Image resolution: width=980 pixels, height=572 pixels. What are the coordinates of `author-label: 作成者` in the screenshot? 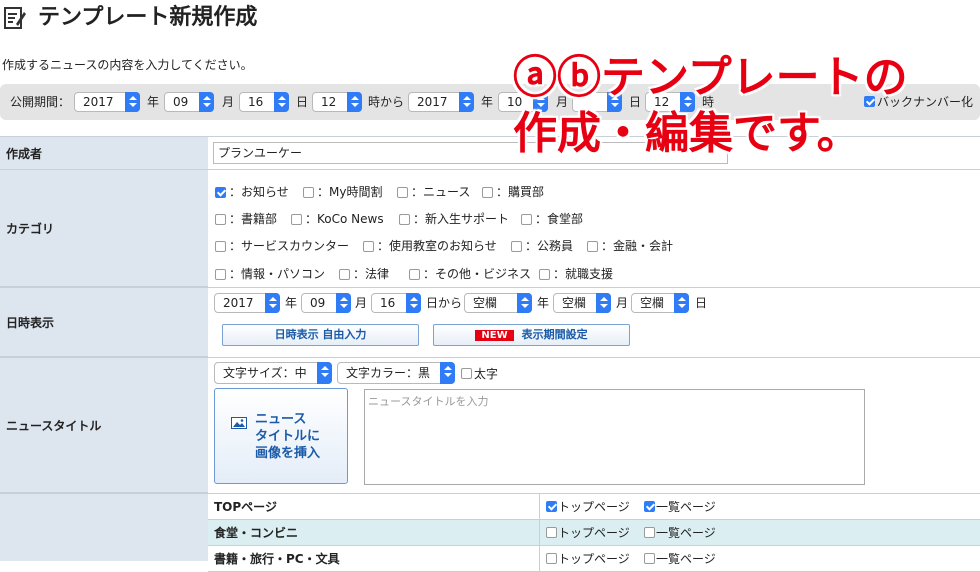 It's located at (104, 153).